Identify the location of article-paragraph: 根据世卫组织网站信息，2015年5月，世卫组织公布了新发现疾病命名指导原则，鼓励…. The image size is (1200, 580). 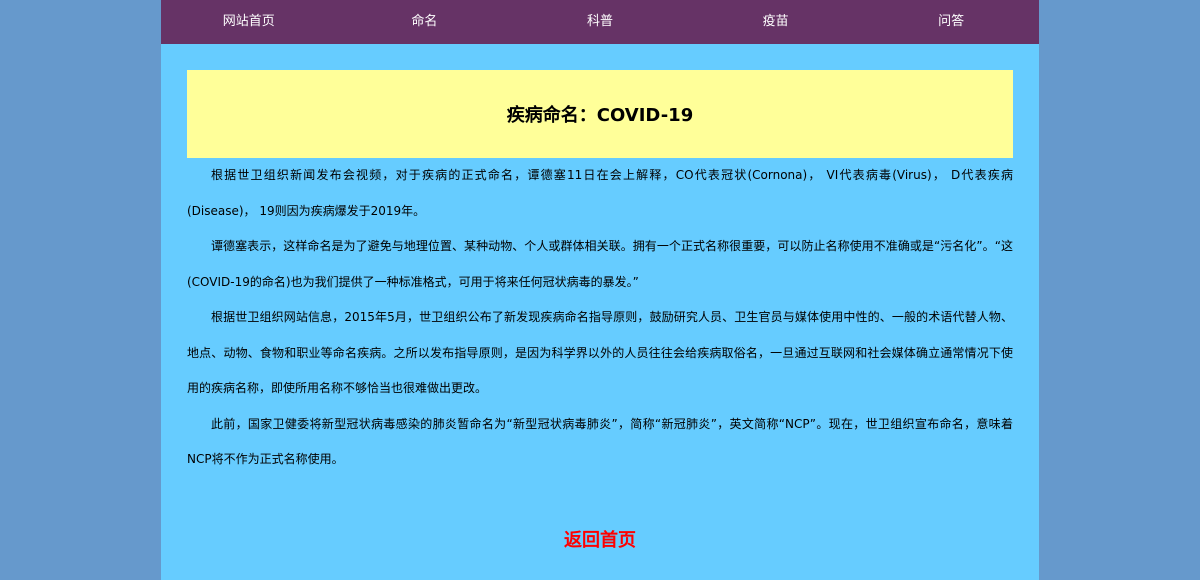
(600, 352).